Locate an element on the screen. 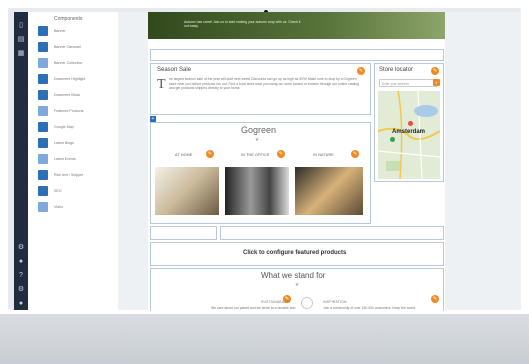 This screenshot has width=529, height=364. component-label: Document Highlight is located at coordinates (70, 79).